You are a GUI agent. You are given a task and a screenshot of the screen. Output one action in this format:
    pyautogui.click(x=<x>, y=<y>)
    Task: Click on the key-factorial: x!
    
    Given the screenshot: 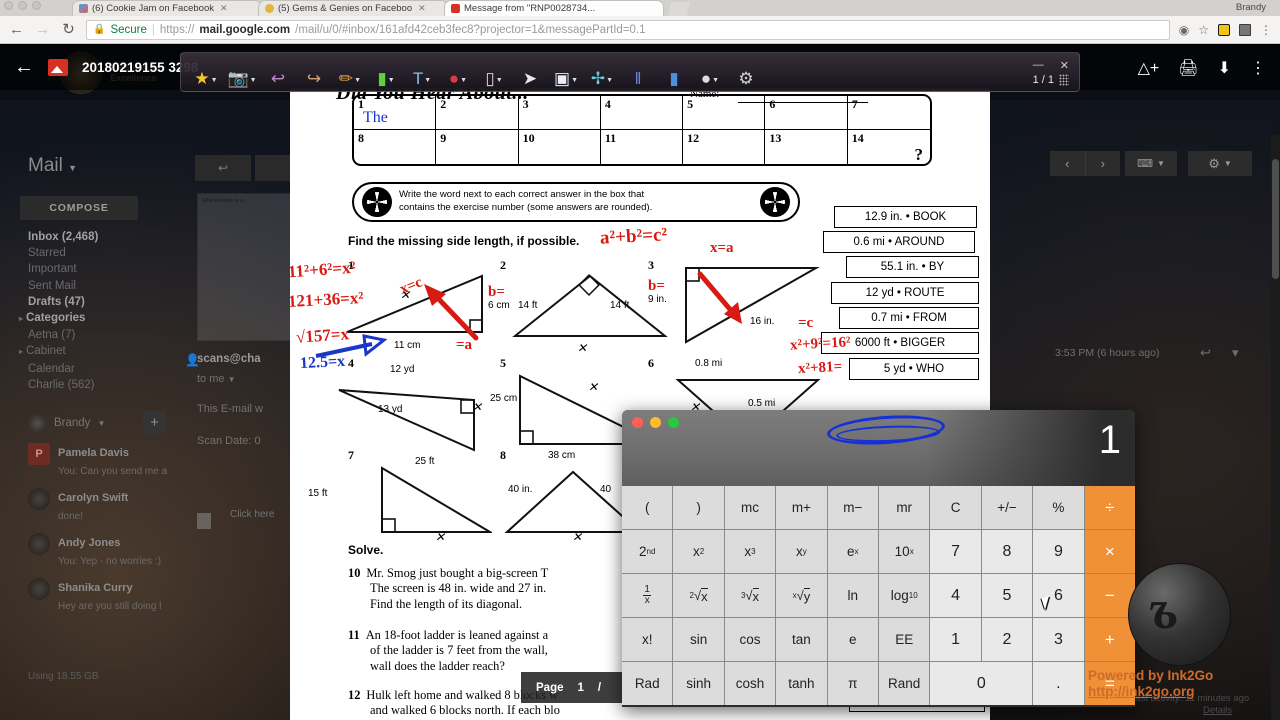 What is the action you would take?
    pyautogui.click(x=647, y=639)
    